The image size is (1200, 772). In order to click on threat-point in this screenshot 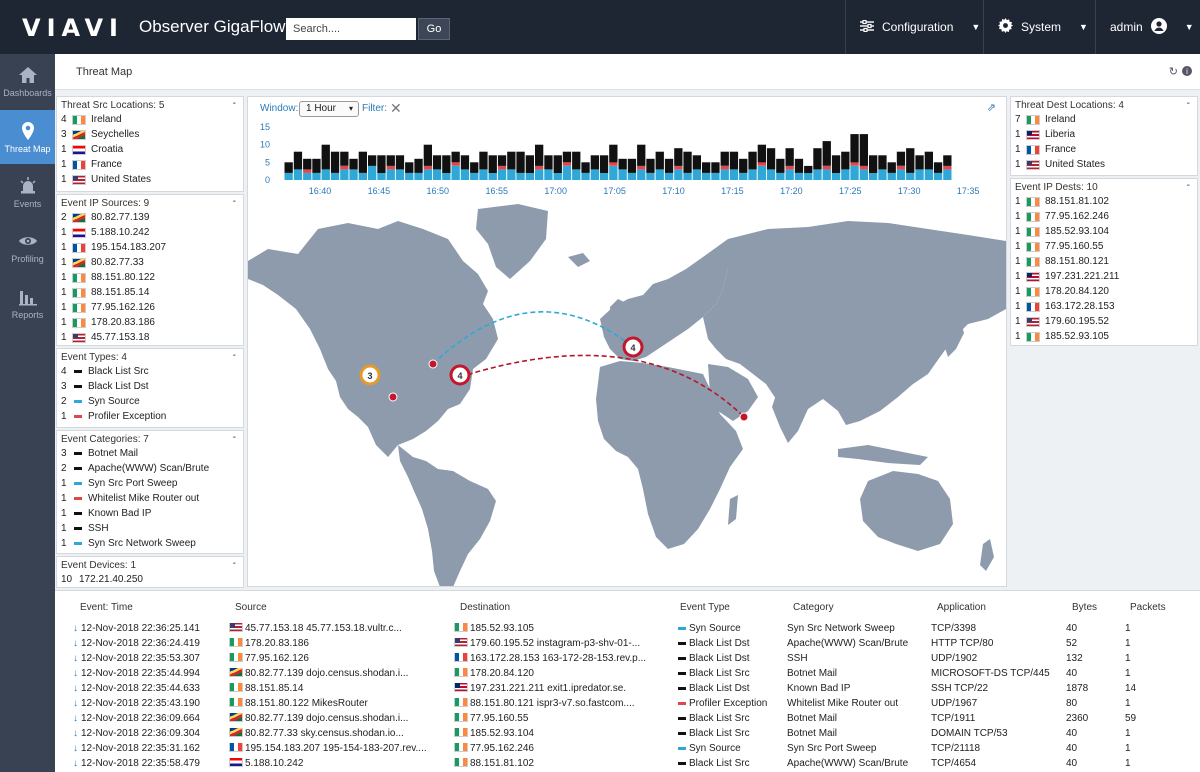, I will do `click(433, 364)`.